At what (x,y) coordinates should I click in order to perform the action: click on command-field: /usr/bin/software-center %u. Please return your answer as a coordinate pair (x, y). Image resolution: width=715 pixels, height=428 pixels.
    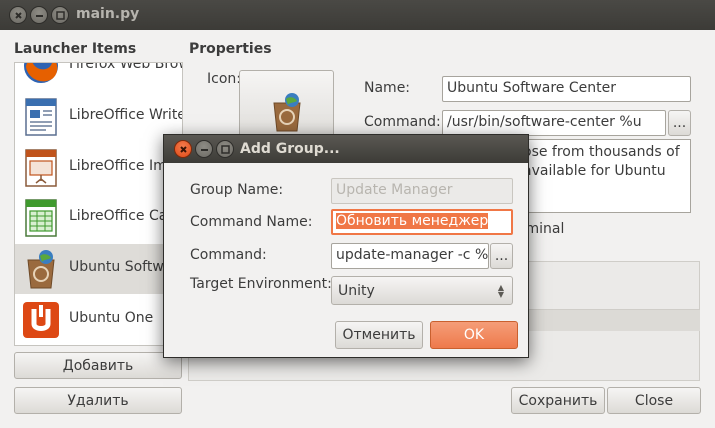
    Looking at the image, I should click on (554, 123).